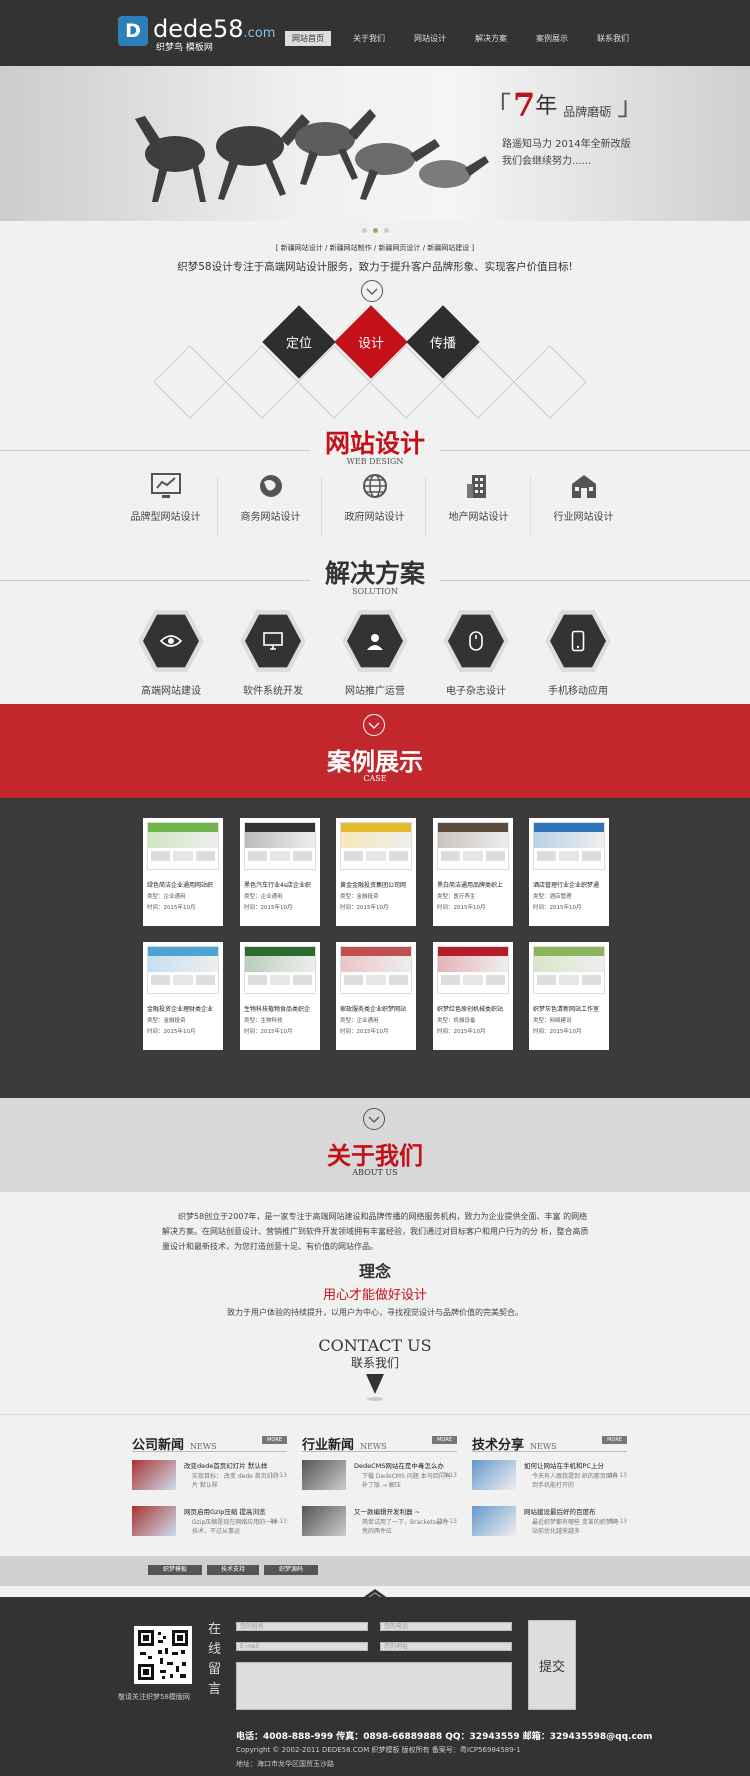  I want to click on solution-item: 软件系统开发, so click(273, 652).